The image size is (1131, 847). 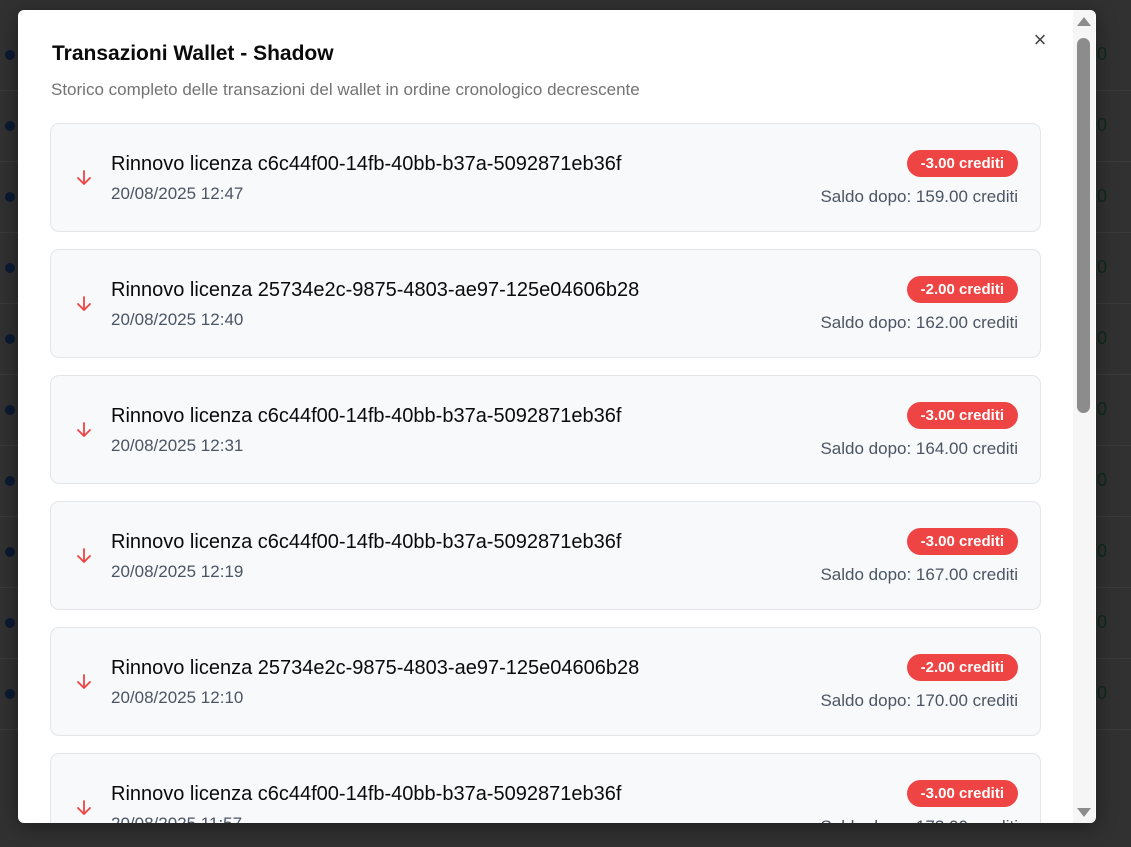 I want to click on scrollbar-thumb, so click(x=1083, y=225).